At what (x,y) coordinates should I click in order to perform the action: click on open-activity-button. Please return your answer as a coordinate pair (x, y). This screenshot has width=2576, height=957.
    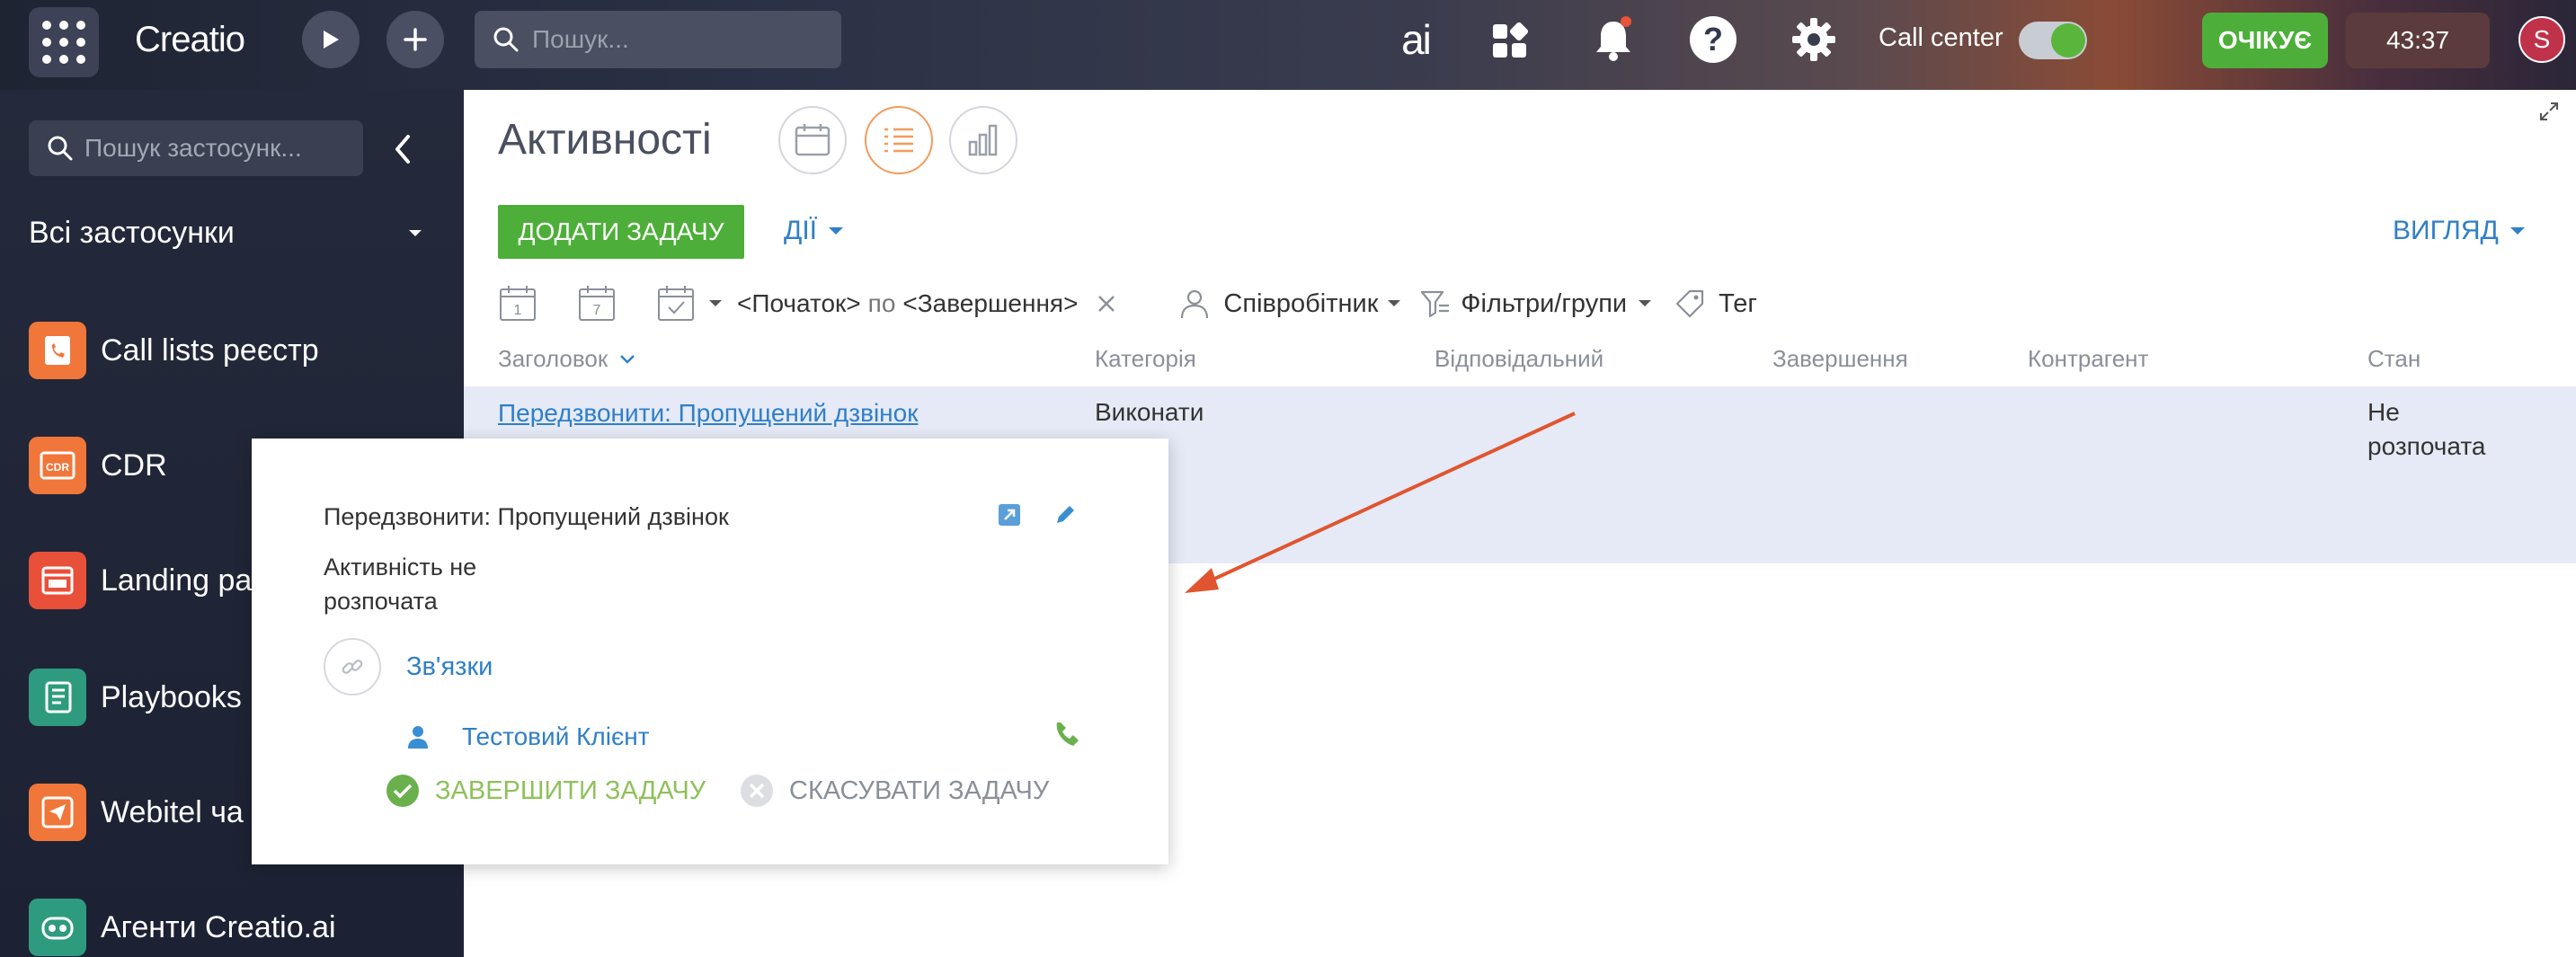
    Looking at the image, I should click on (1009, 514).